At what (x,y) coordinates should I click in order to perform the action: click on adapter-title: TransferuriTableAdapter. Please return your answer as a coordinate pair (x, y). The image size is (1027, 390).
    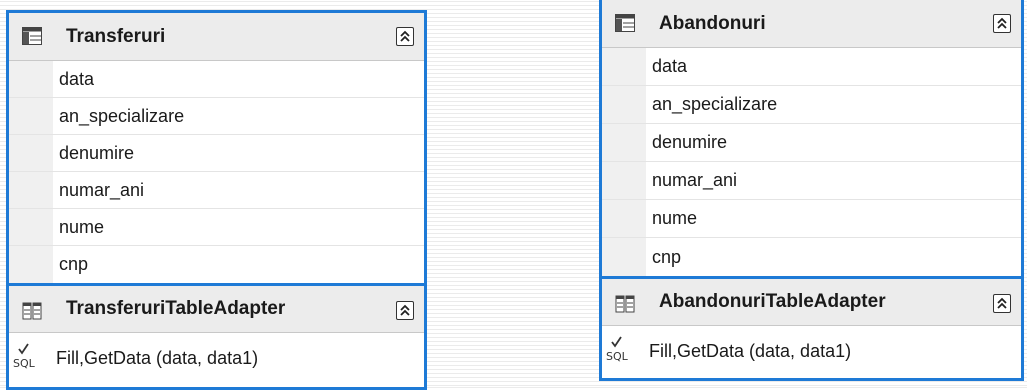
    Looking at the image, I should click on (176, 308).